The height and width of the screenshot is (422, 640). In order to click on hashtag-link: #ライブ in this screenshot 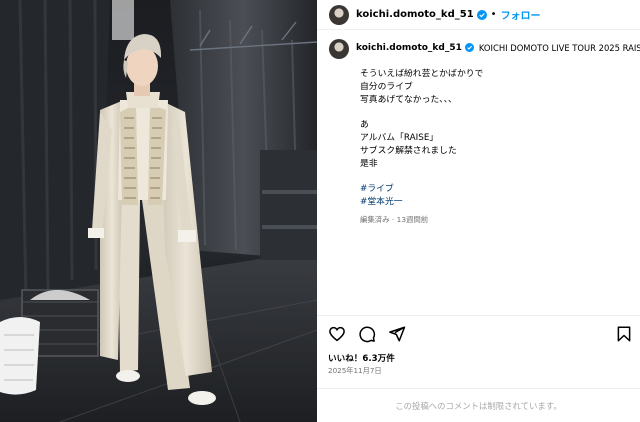, I will do `click(495, 189)`.